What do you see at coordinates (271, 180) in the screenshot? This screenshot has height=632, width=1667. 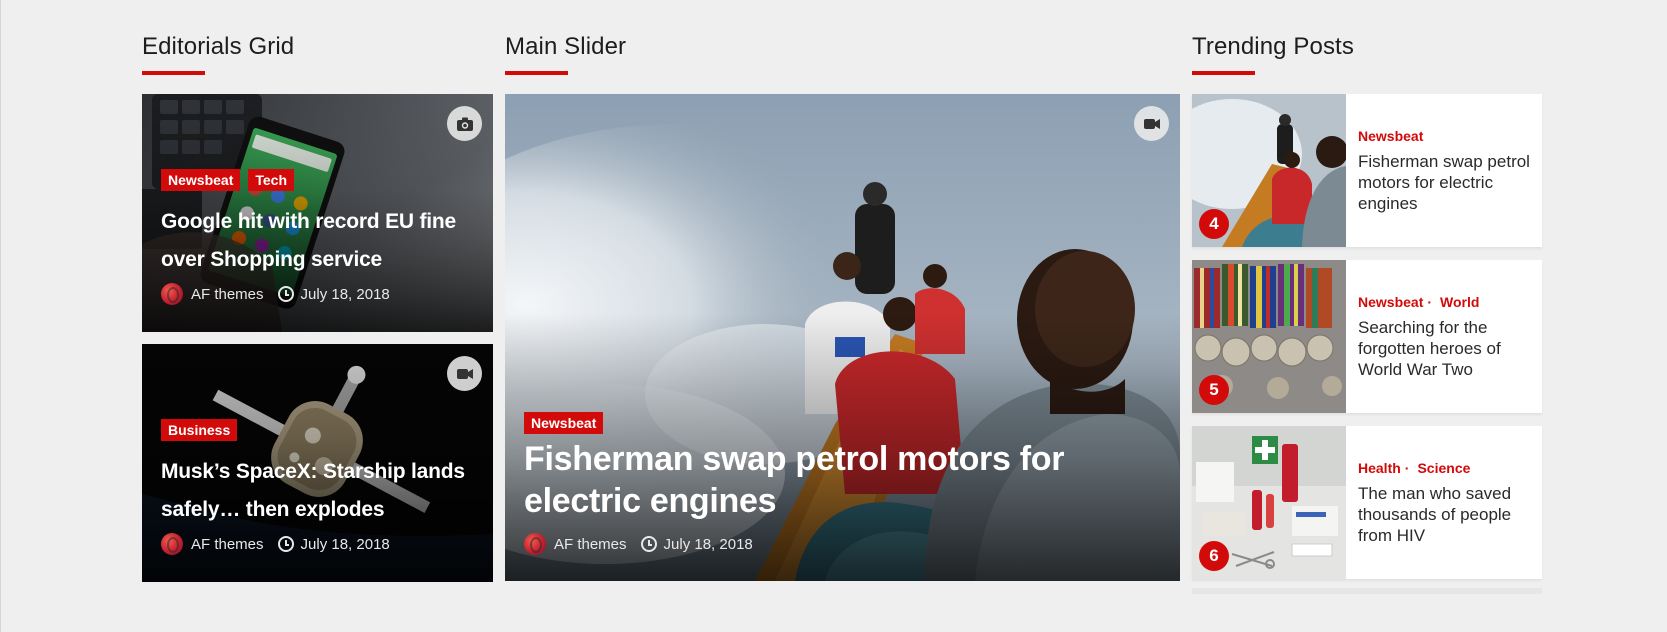 I see `category-tag-tech: Tech` at bounding box center [271, 180].